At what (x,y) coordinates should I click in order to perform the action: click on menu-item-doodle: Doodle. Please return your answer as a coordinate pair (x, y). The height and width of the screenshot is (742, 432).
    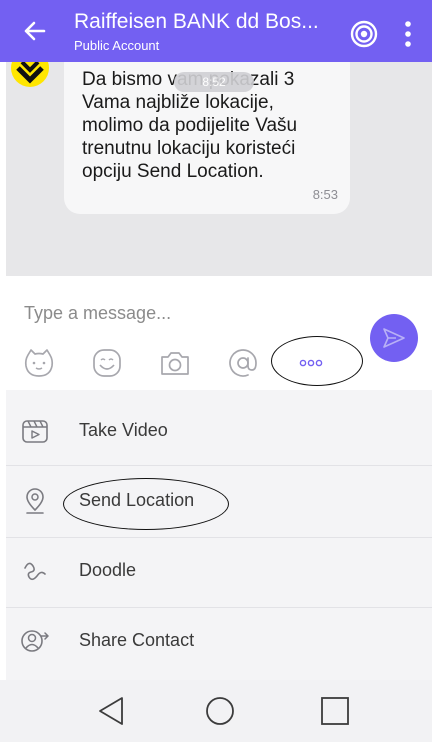
    Looking at the image, I should click on (219, 571).